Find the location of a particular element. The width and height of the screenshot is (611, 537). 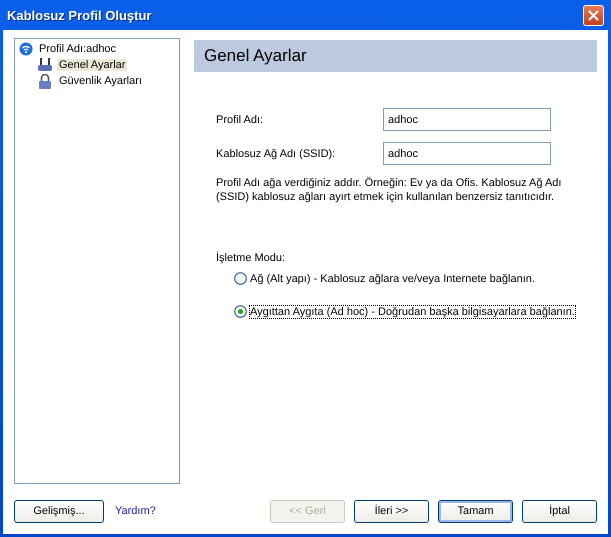

help-link: Yardım? is located at coordinates (135, 511).